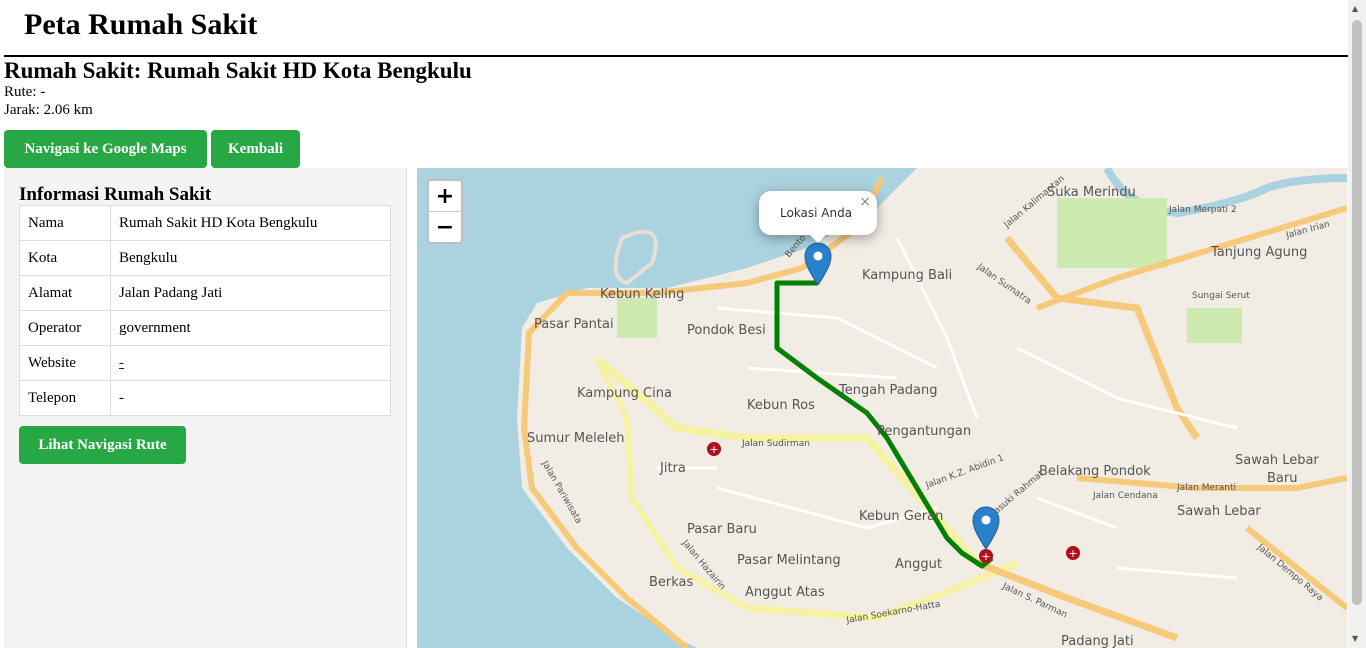 The image size is (1366, 648). Describe the element at coordinates (785, 592) in the screenshot. I see `map-label: Anggut Atas` at that location.